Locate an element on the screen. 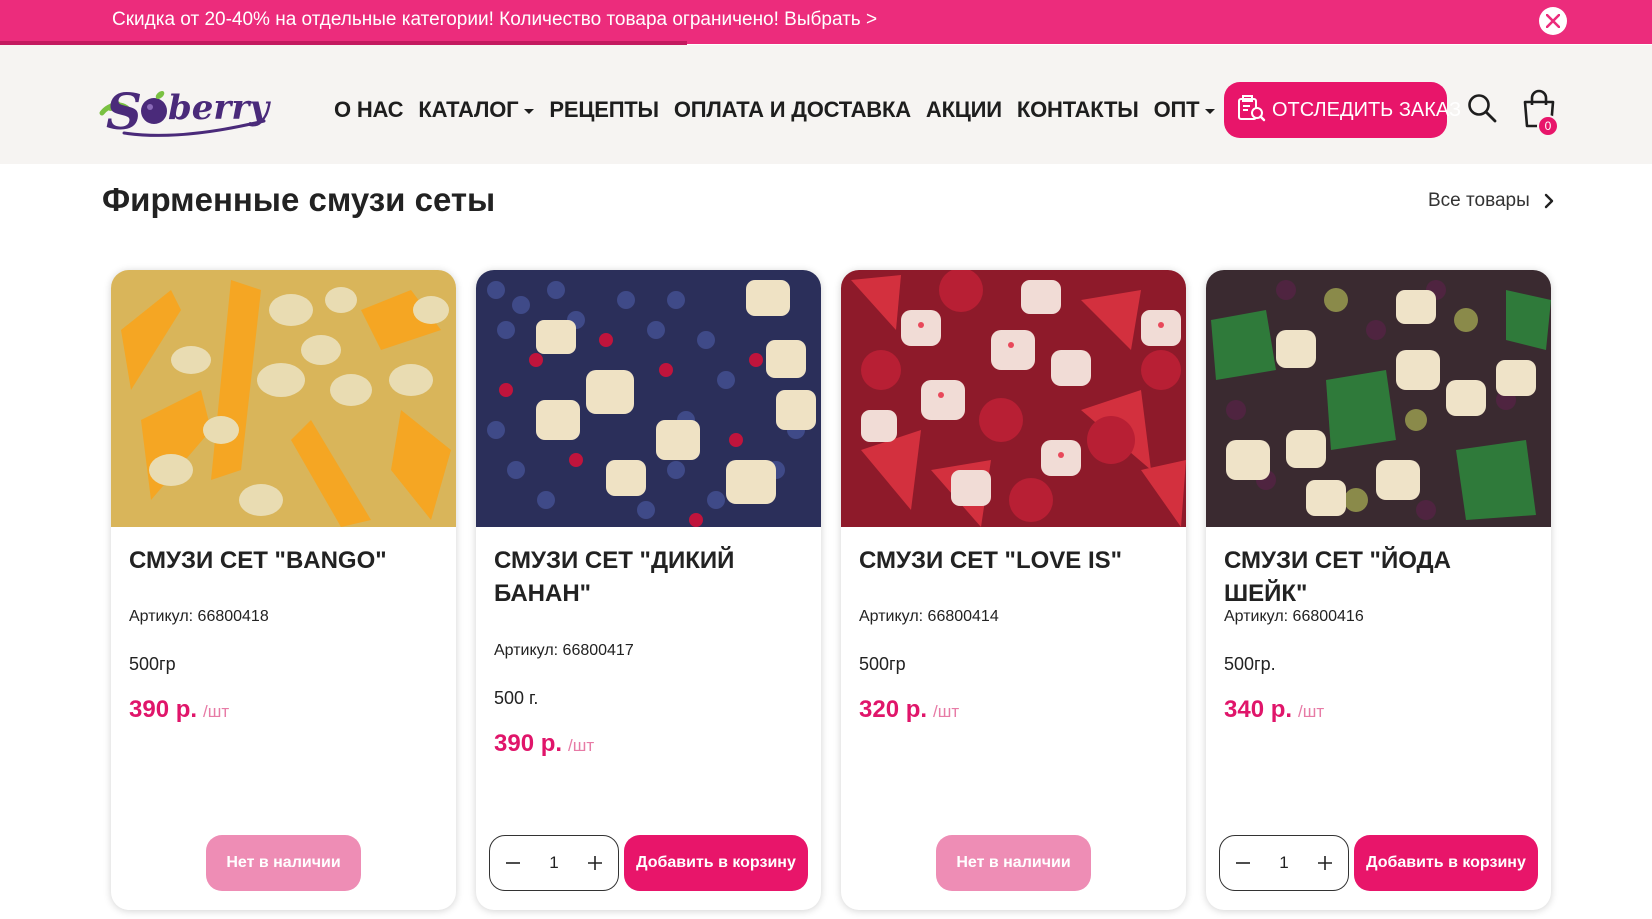 This screenshot has height=919, width=1652. nav-item-label: РЕЦЕПТЫ is located at coordinates (604, 109).